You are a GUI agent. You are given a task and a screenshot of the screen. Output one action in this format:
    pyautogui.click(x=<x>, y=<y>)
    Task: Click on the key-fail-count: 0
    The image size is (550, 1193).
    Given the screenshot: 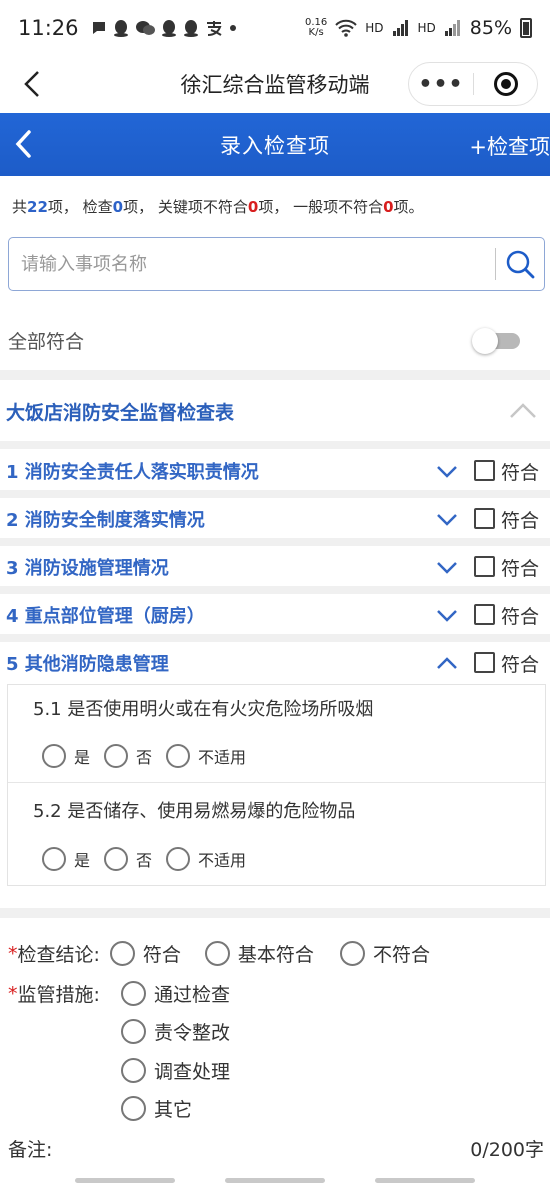 What is the action you would take?
    pyautogui.click(x=253, y=207)
    